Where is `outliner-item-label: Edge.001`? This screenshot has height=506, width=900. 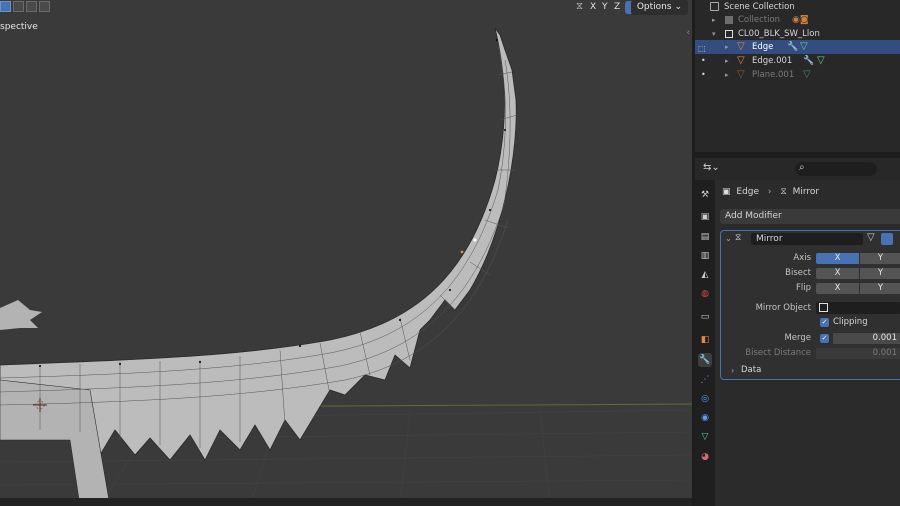
outliner-item-label: Edge.001 is located at coordinates (772, 61).